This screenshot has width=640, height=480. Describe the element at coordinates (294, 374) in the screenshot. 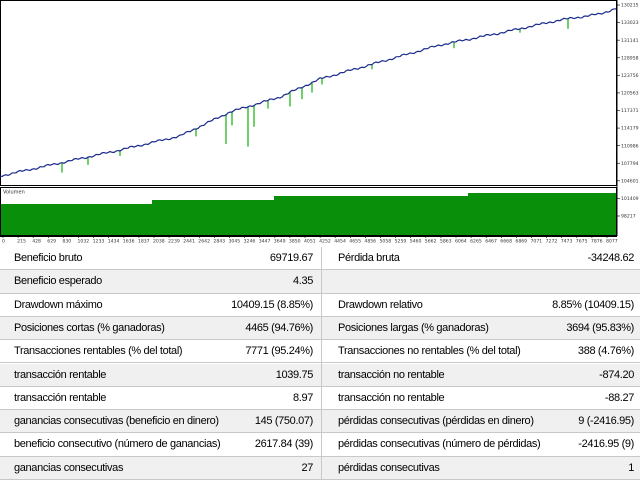

I see `stat-value: 1039.75` at that location.